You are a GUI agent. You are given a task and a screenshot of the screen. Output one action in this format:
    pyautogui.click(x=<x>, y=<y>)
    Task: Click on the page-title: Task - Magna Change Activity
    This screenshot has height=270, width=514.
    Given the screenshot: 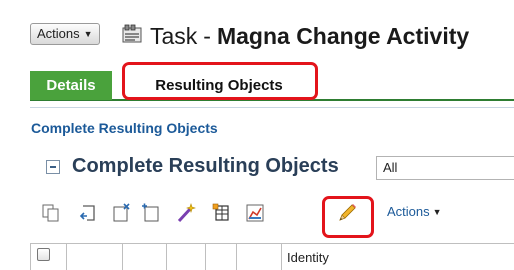 What is the action you would take?
    pyautogui.click(x=309, y=36)
    